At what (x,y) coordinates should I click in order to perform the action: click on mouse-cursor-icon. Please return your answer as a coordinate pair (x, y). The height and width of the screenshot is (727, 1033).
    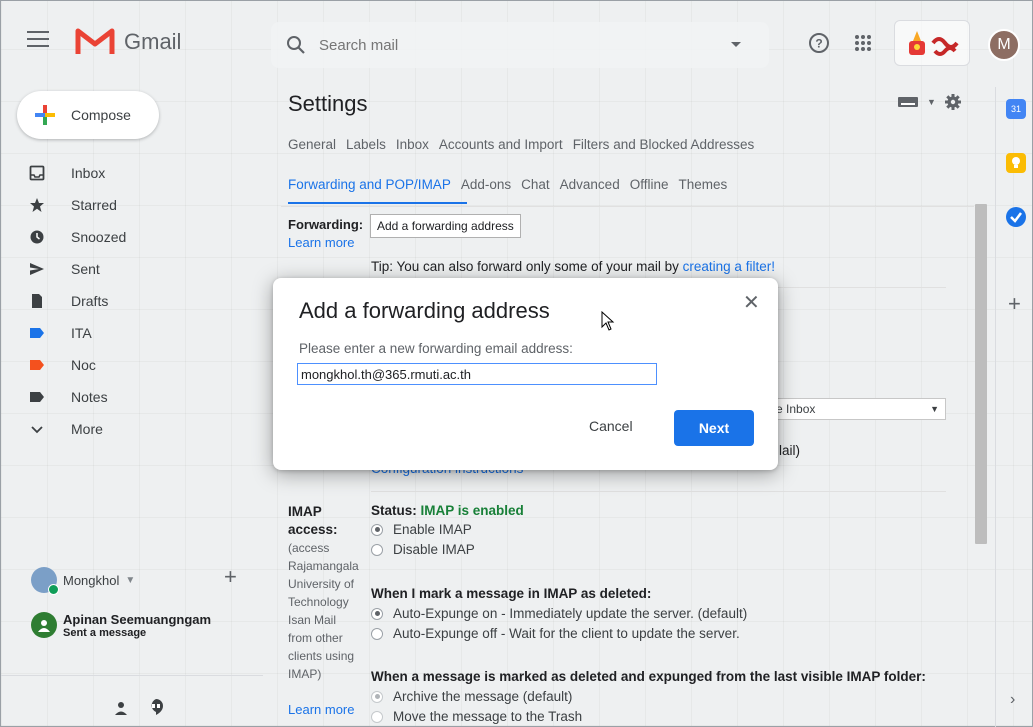
    Looking at the image, I should click on (608, 321).